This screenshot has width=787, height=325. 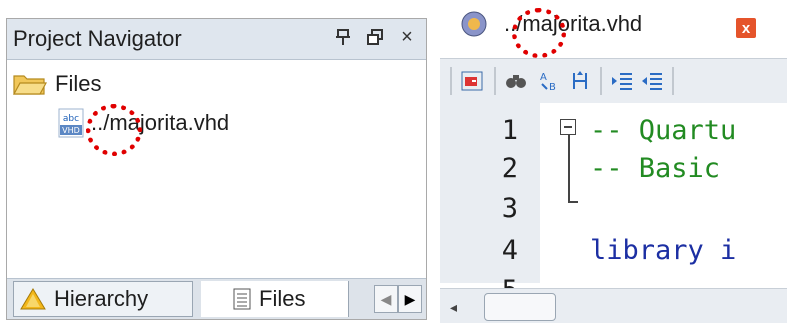 What do you see at coordinates (543, 77) in the screenshot?
I see `svg-text: A` at bounding box center [543, 77].